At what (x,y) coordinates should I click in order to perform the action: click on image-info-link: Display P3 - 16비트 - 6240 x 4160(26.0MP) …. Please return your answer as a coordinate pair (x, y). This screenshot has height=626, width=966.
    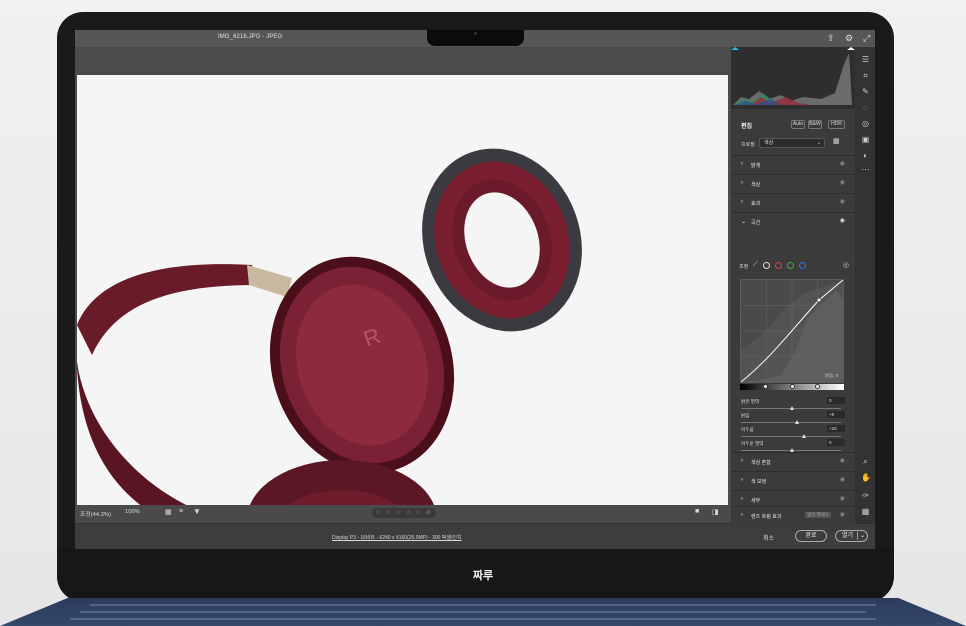
    Looking at the image, I should click on (397, 537).